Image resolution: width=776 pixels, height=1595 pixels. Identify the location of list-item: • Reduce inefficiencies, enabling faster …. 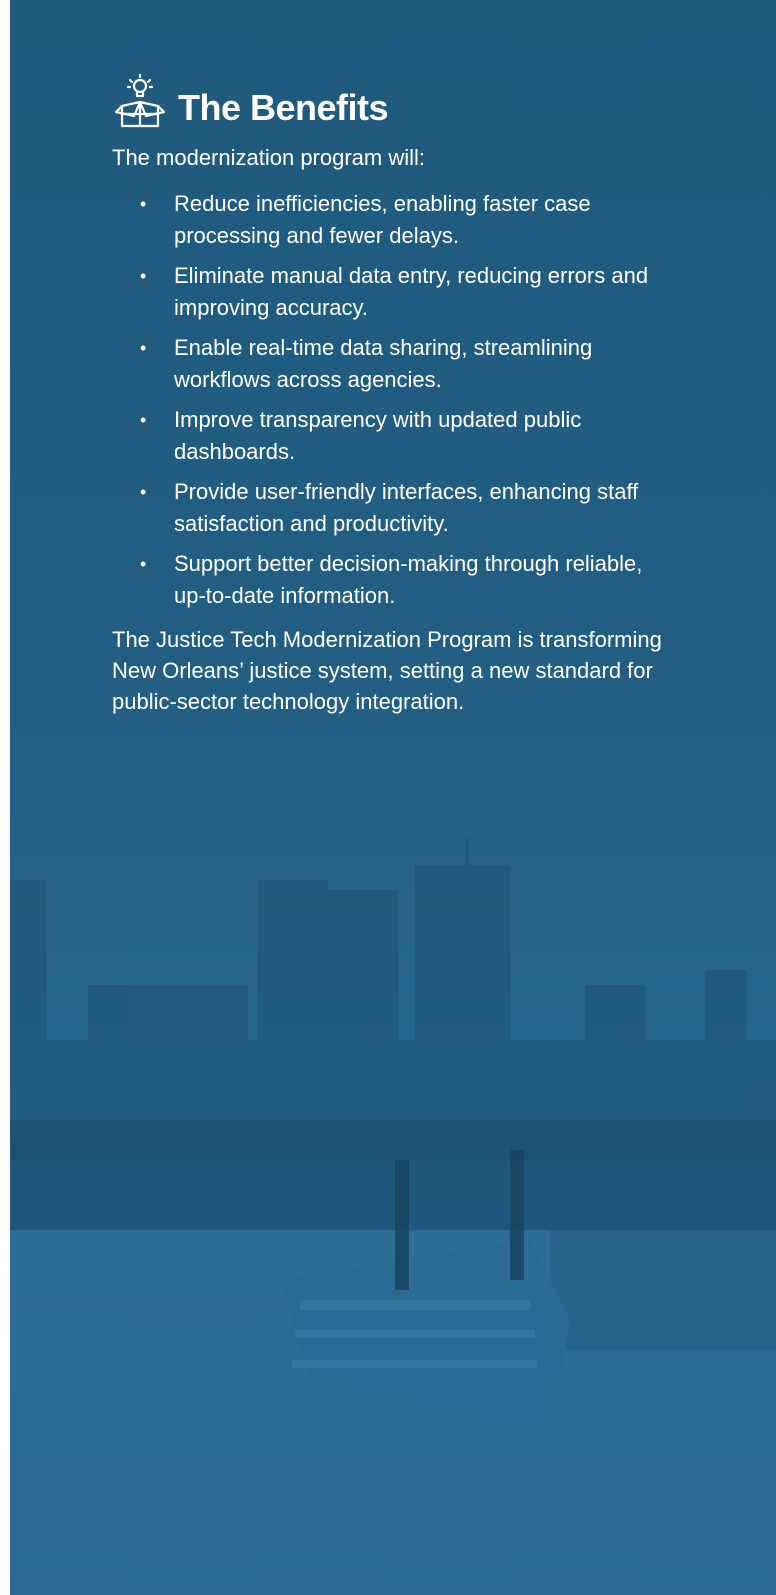
(406, 220).